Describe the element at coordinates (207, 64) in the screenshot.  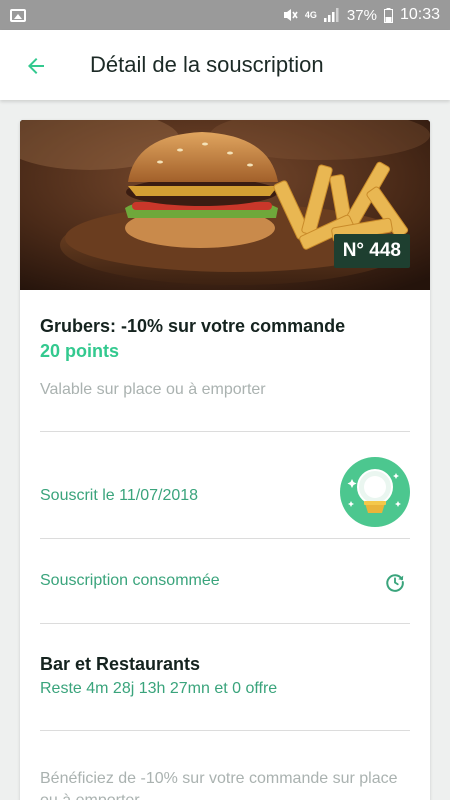
I see `page-title: Détail de la souscription` at that location.